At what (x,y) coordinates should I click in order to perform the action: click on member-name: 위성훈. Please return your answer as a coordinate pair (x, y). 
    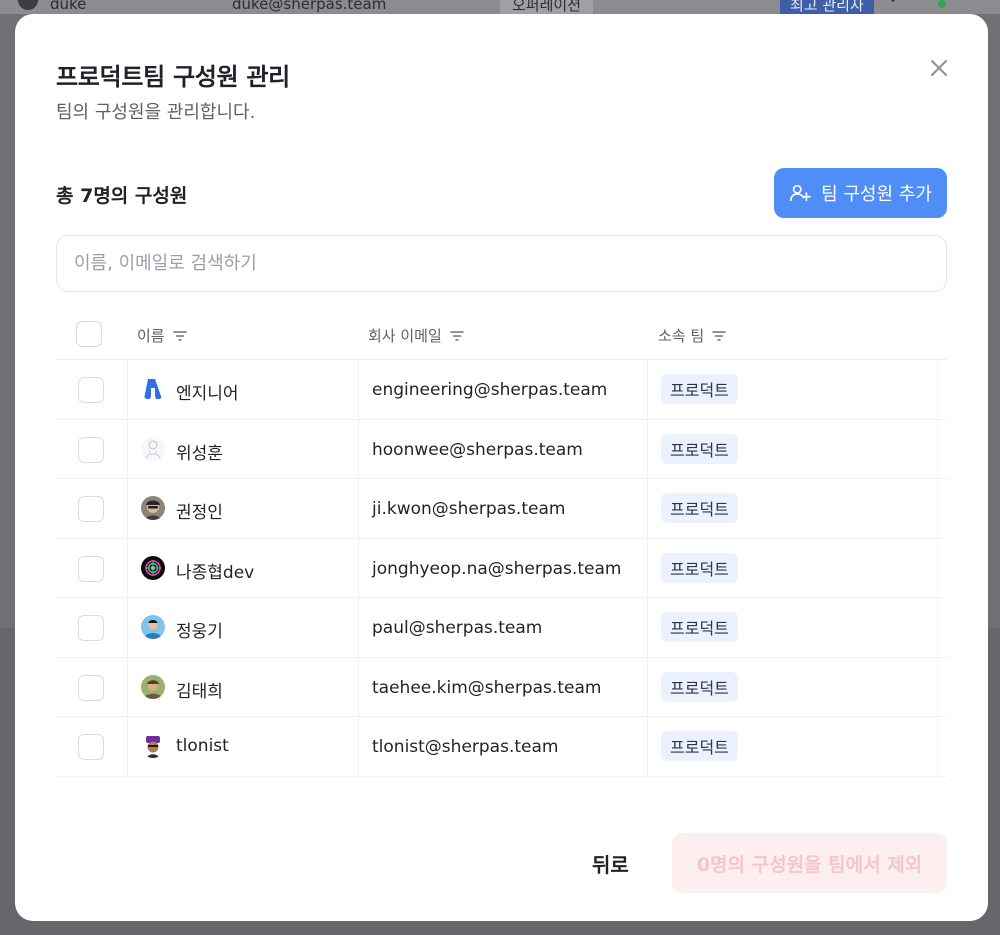
    Looking at the image, I should click on (199, 453).